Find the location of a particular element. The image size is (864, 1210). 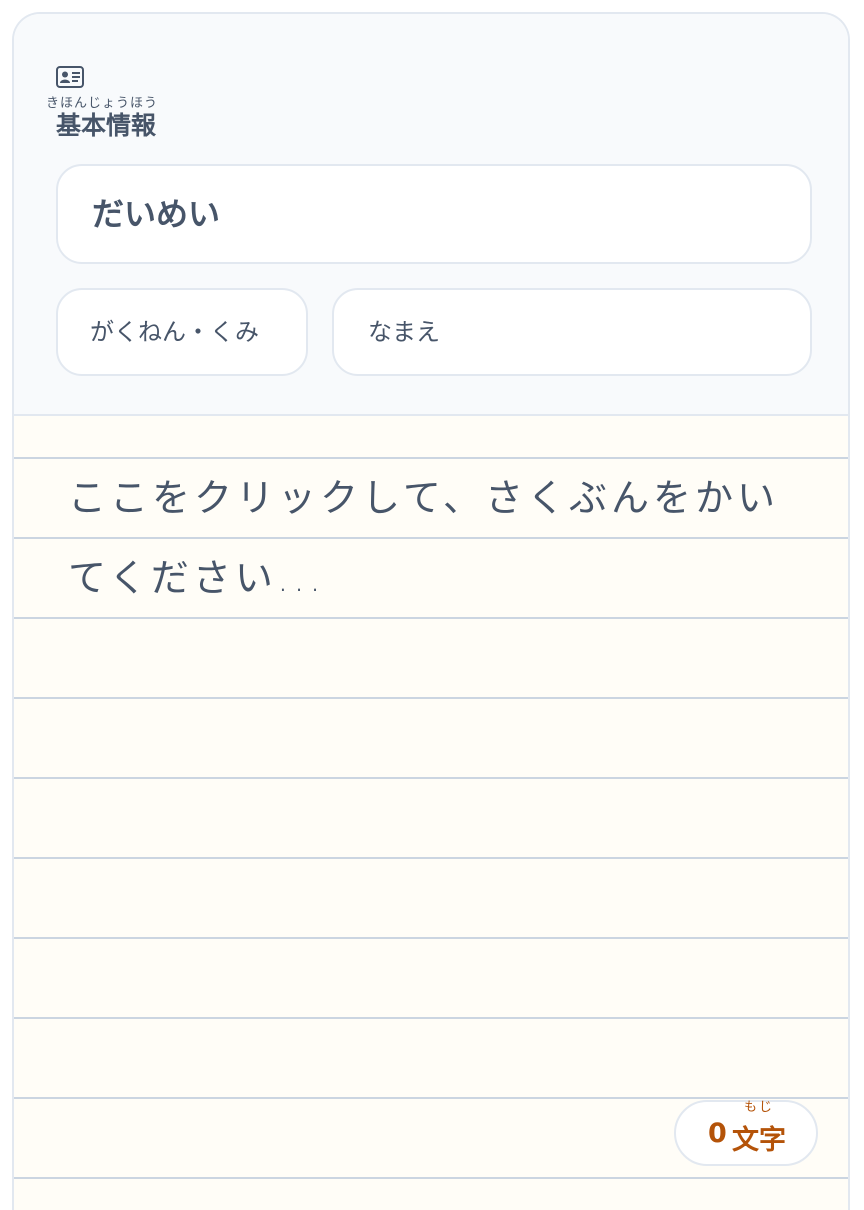

character-counter: もじ 0 文字 is located at coordinates (746, 1133).